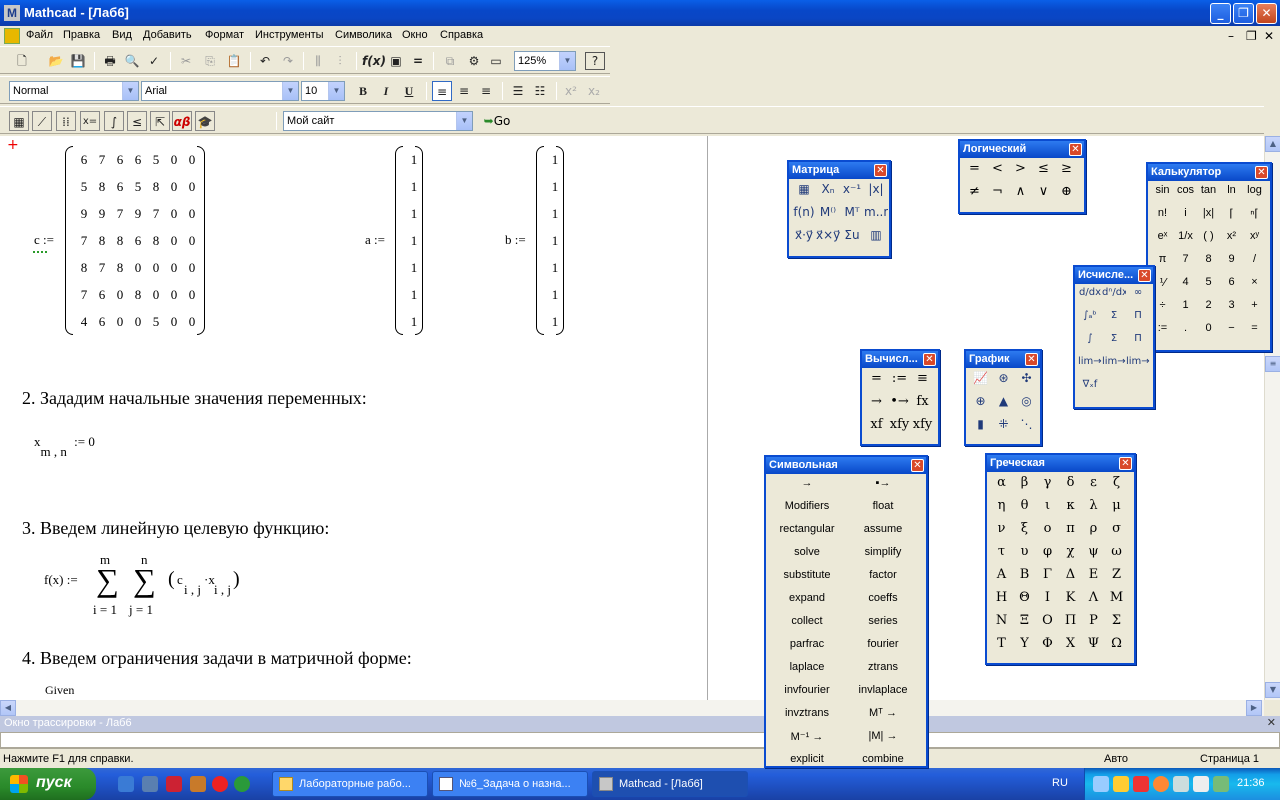 This screenshot has height=800, width=1280. I want to click on undo-icon: ↶, so click(265, 61).